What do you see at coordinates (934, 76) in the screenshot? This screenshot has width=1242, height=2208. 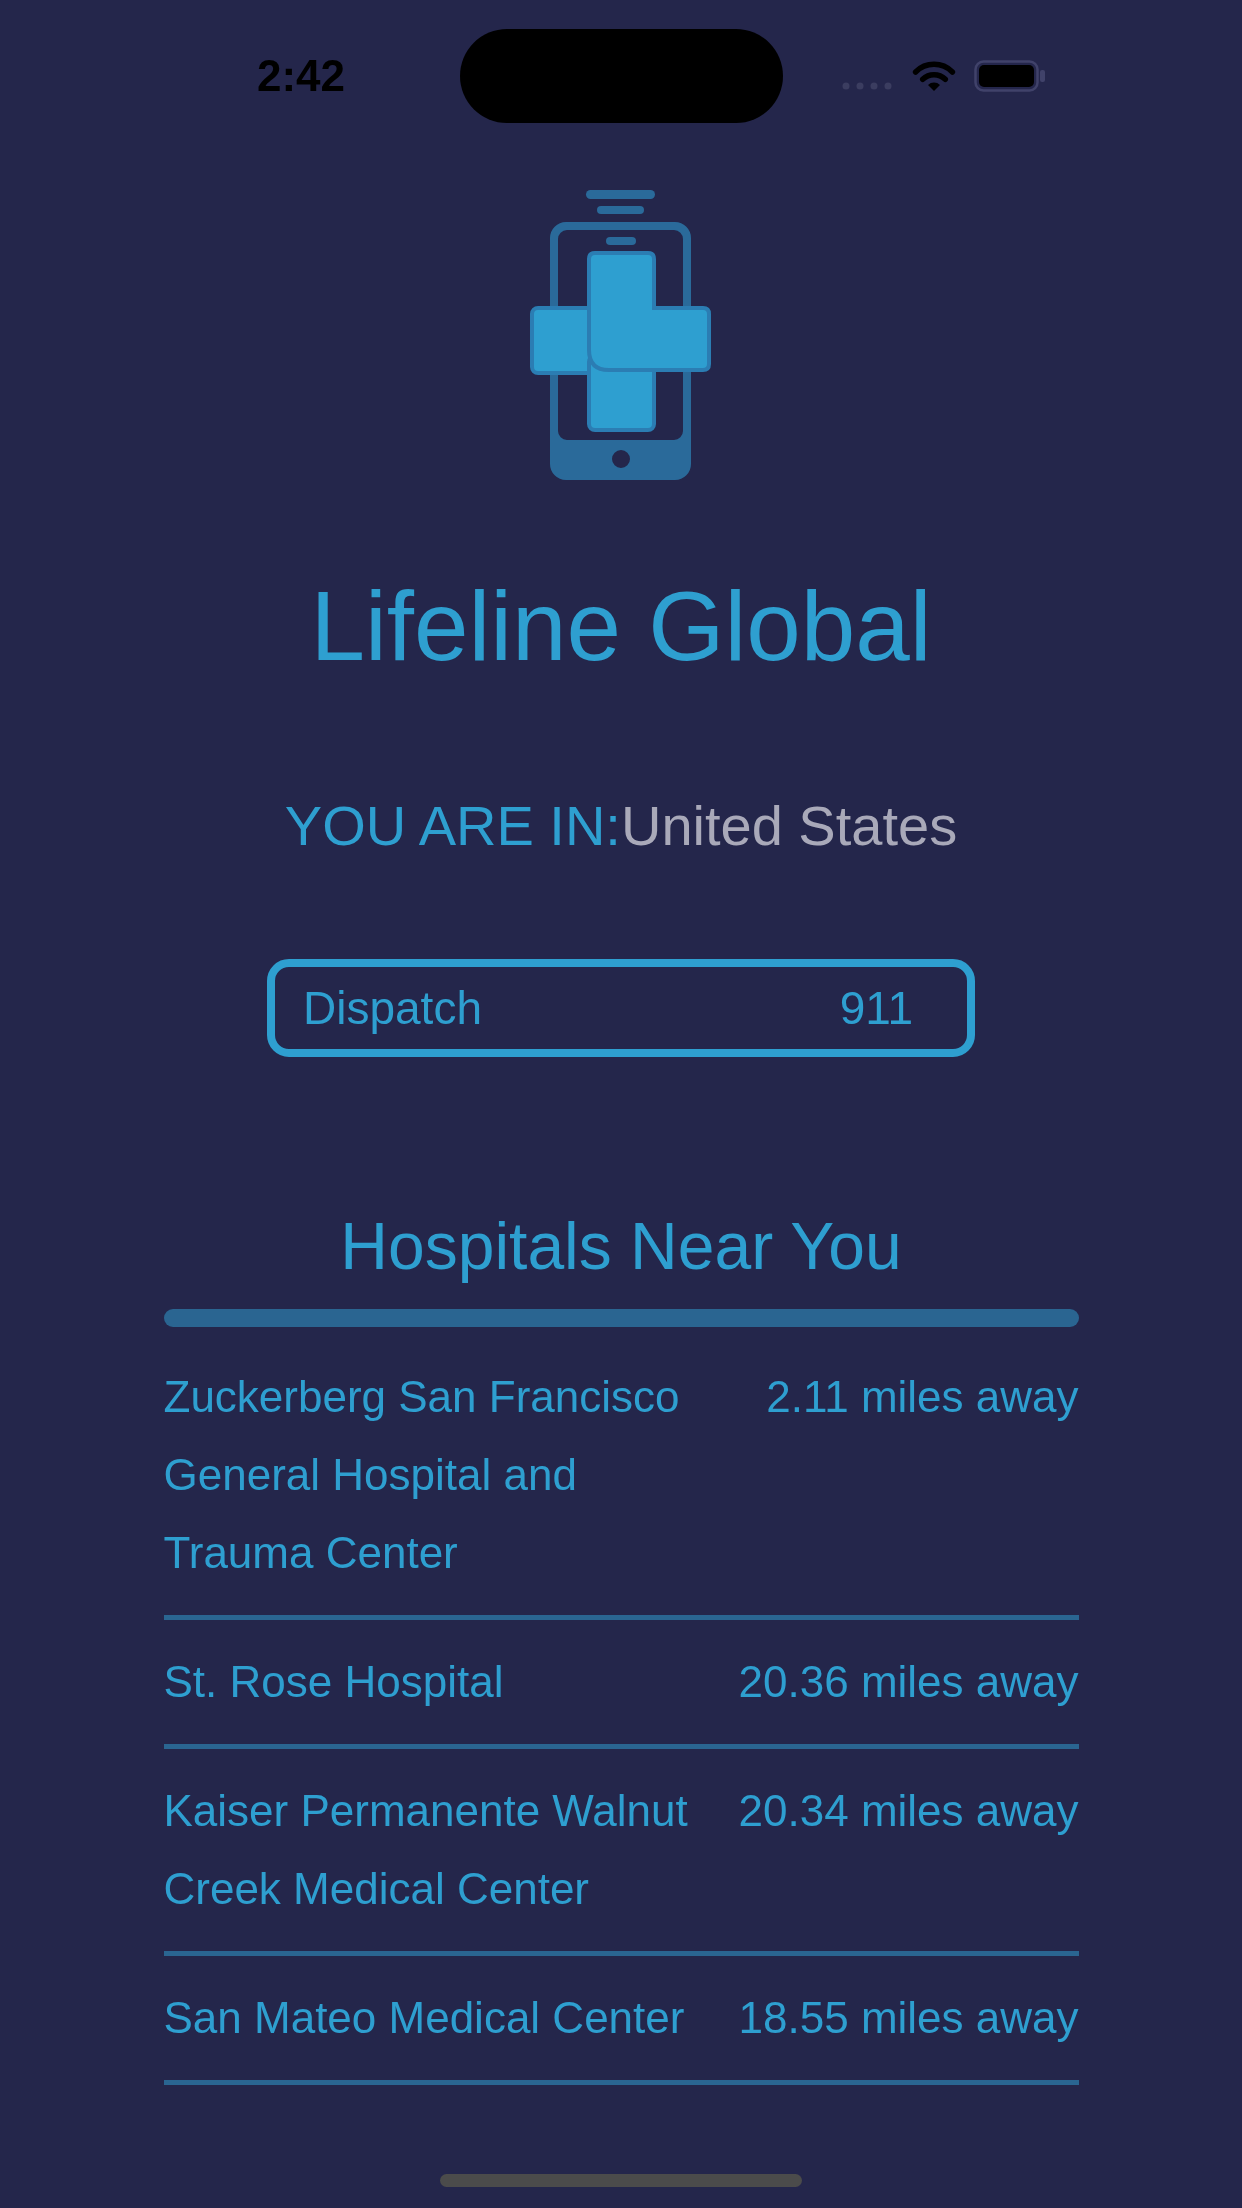 I see `wifi-icon` at bounding box center [934, 76].